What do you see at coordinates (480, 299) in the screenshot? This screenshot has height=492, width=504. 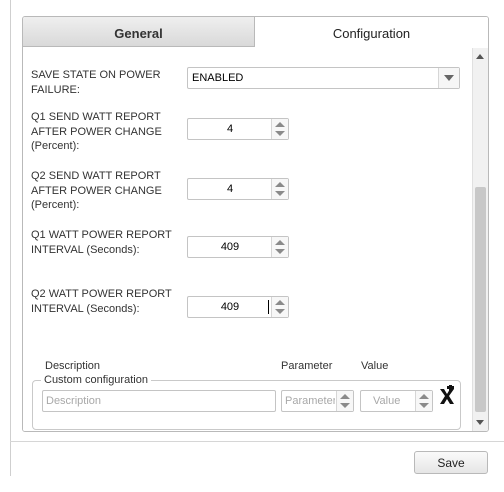 I see `scrollbar-thumb` at bounding box center [480, 299].